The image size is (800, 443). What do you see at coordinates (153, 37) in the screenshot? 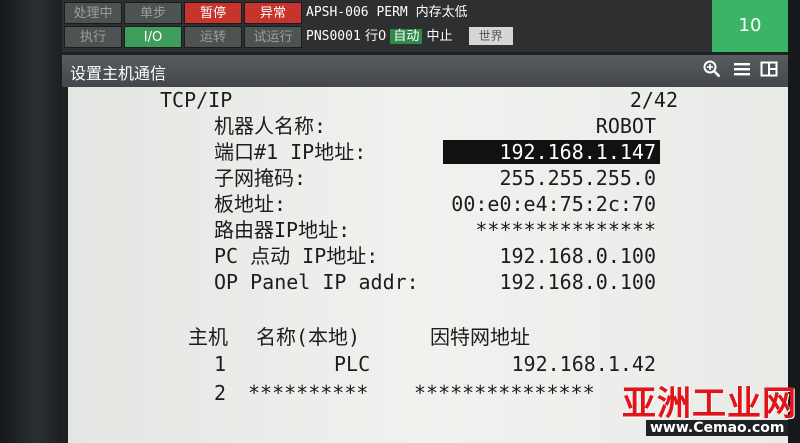
I see `io-indicator: I/O` at bounding box center [153, 37].